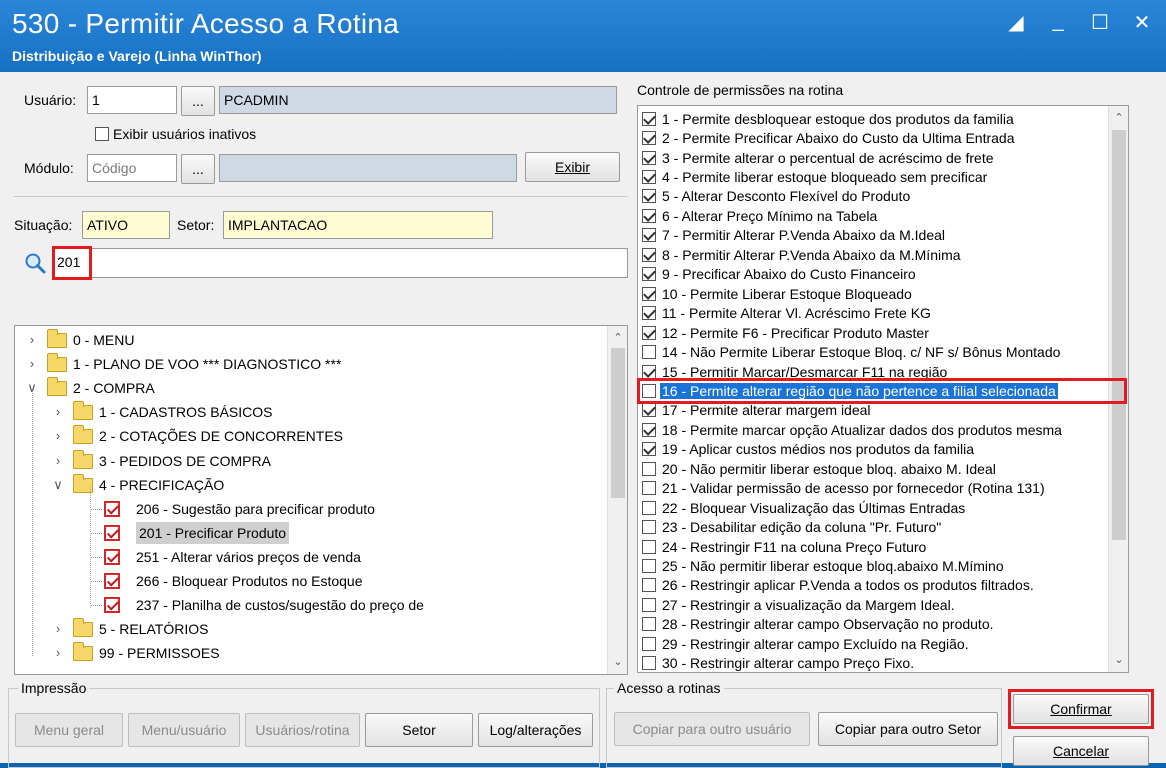  I want to click on copiar-usuario-button: Copiar para outro usuário, so click(712, 729).